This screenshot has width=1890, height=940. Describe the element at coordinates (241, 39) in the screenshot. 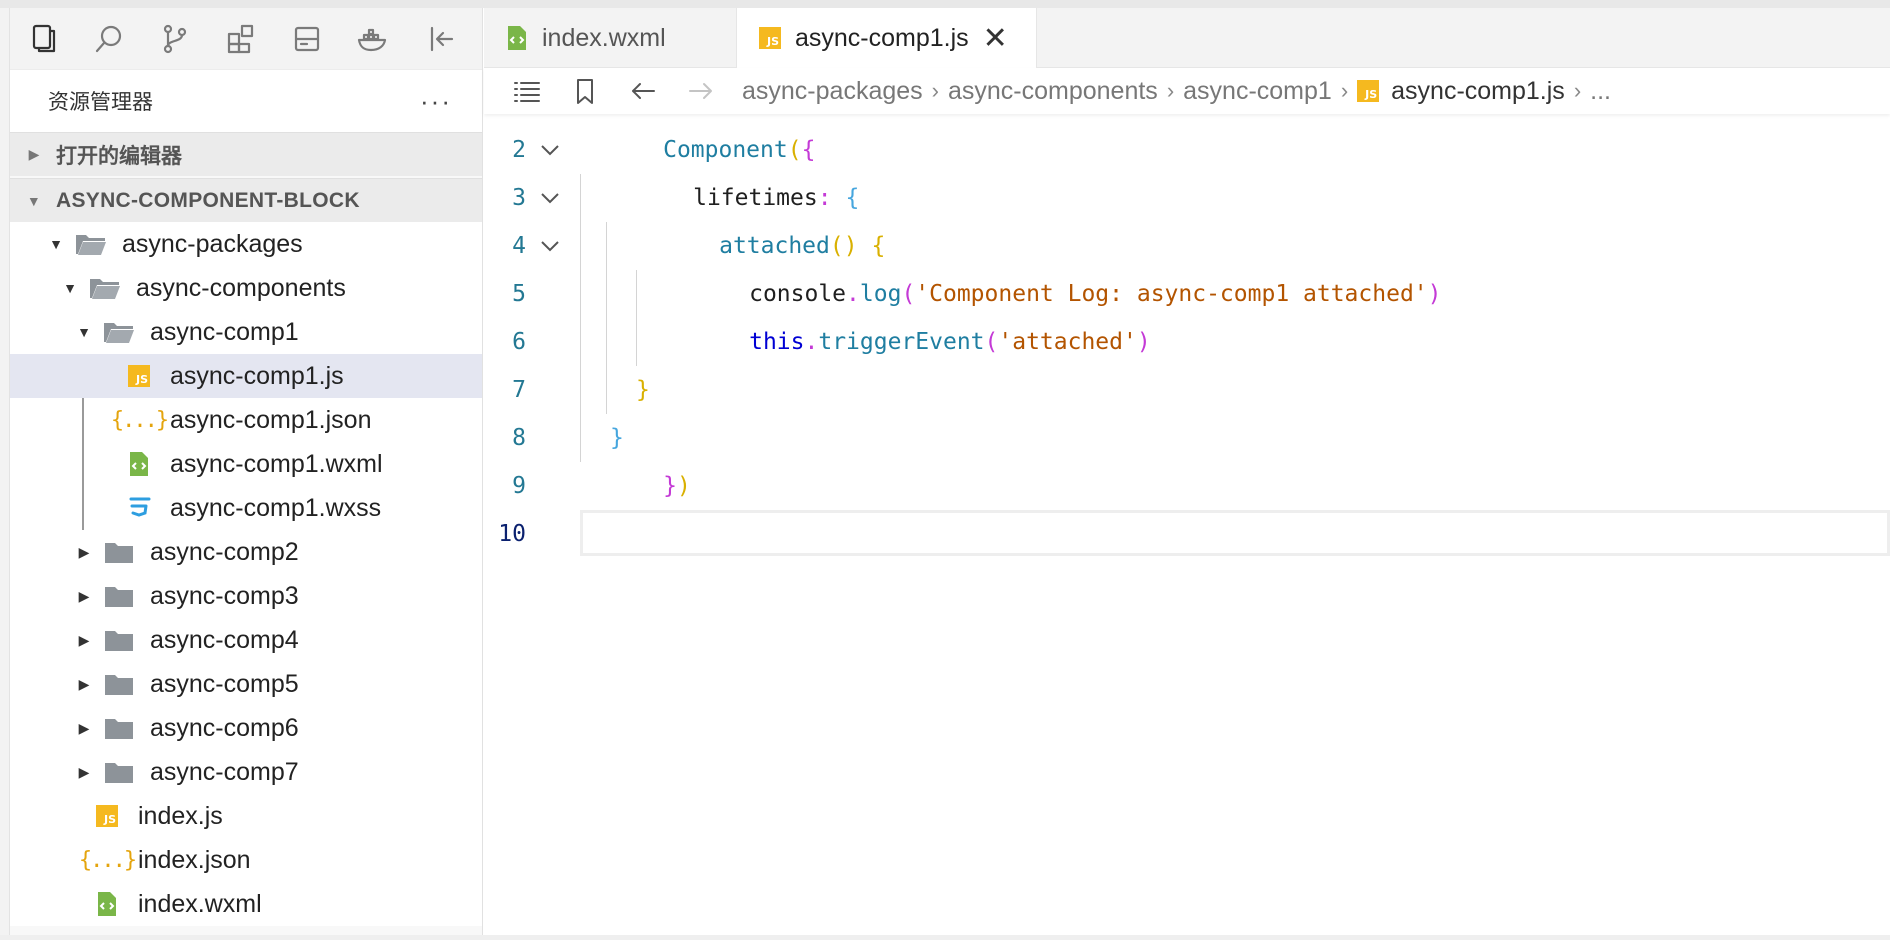

I see `extensions-icon` at that location.